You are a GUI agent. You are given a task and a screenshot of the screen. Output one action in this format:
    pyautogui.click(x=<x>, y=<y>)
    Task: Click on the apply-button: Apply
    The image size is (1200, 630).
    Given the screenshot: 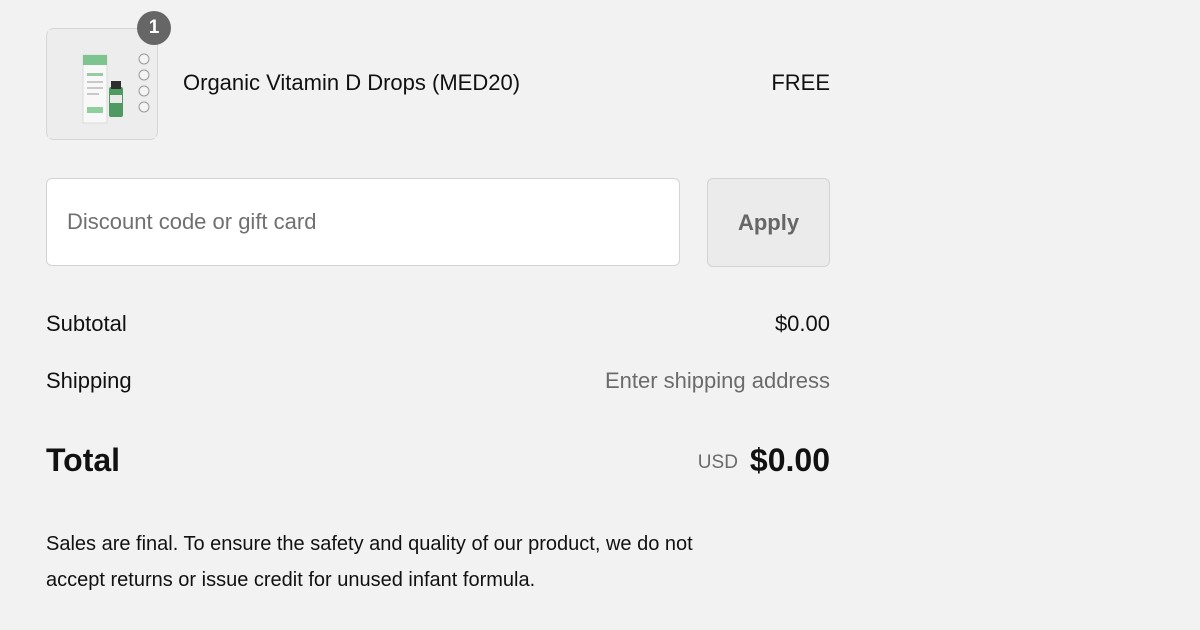 What is the action you would take?
    pyautogui.click(x=768, y=222)
    